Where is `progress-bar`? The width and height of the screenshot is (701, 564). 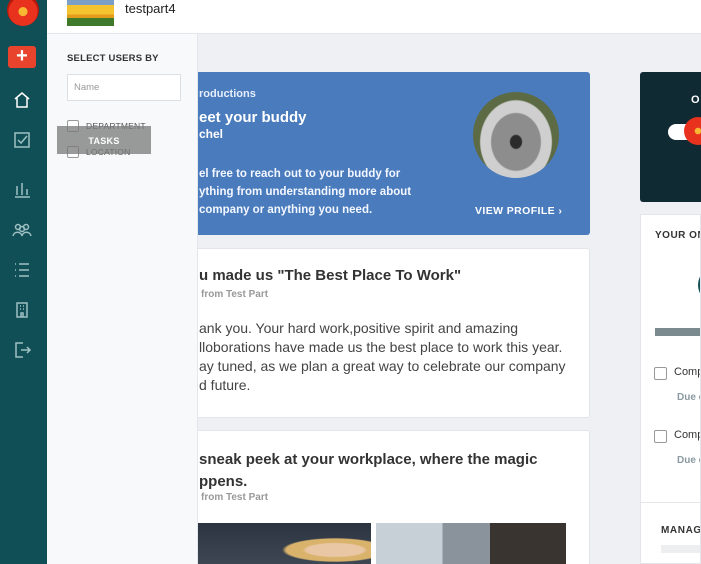 progress-bar is located at coordinates (677, 332).